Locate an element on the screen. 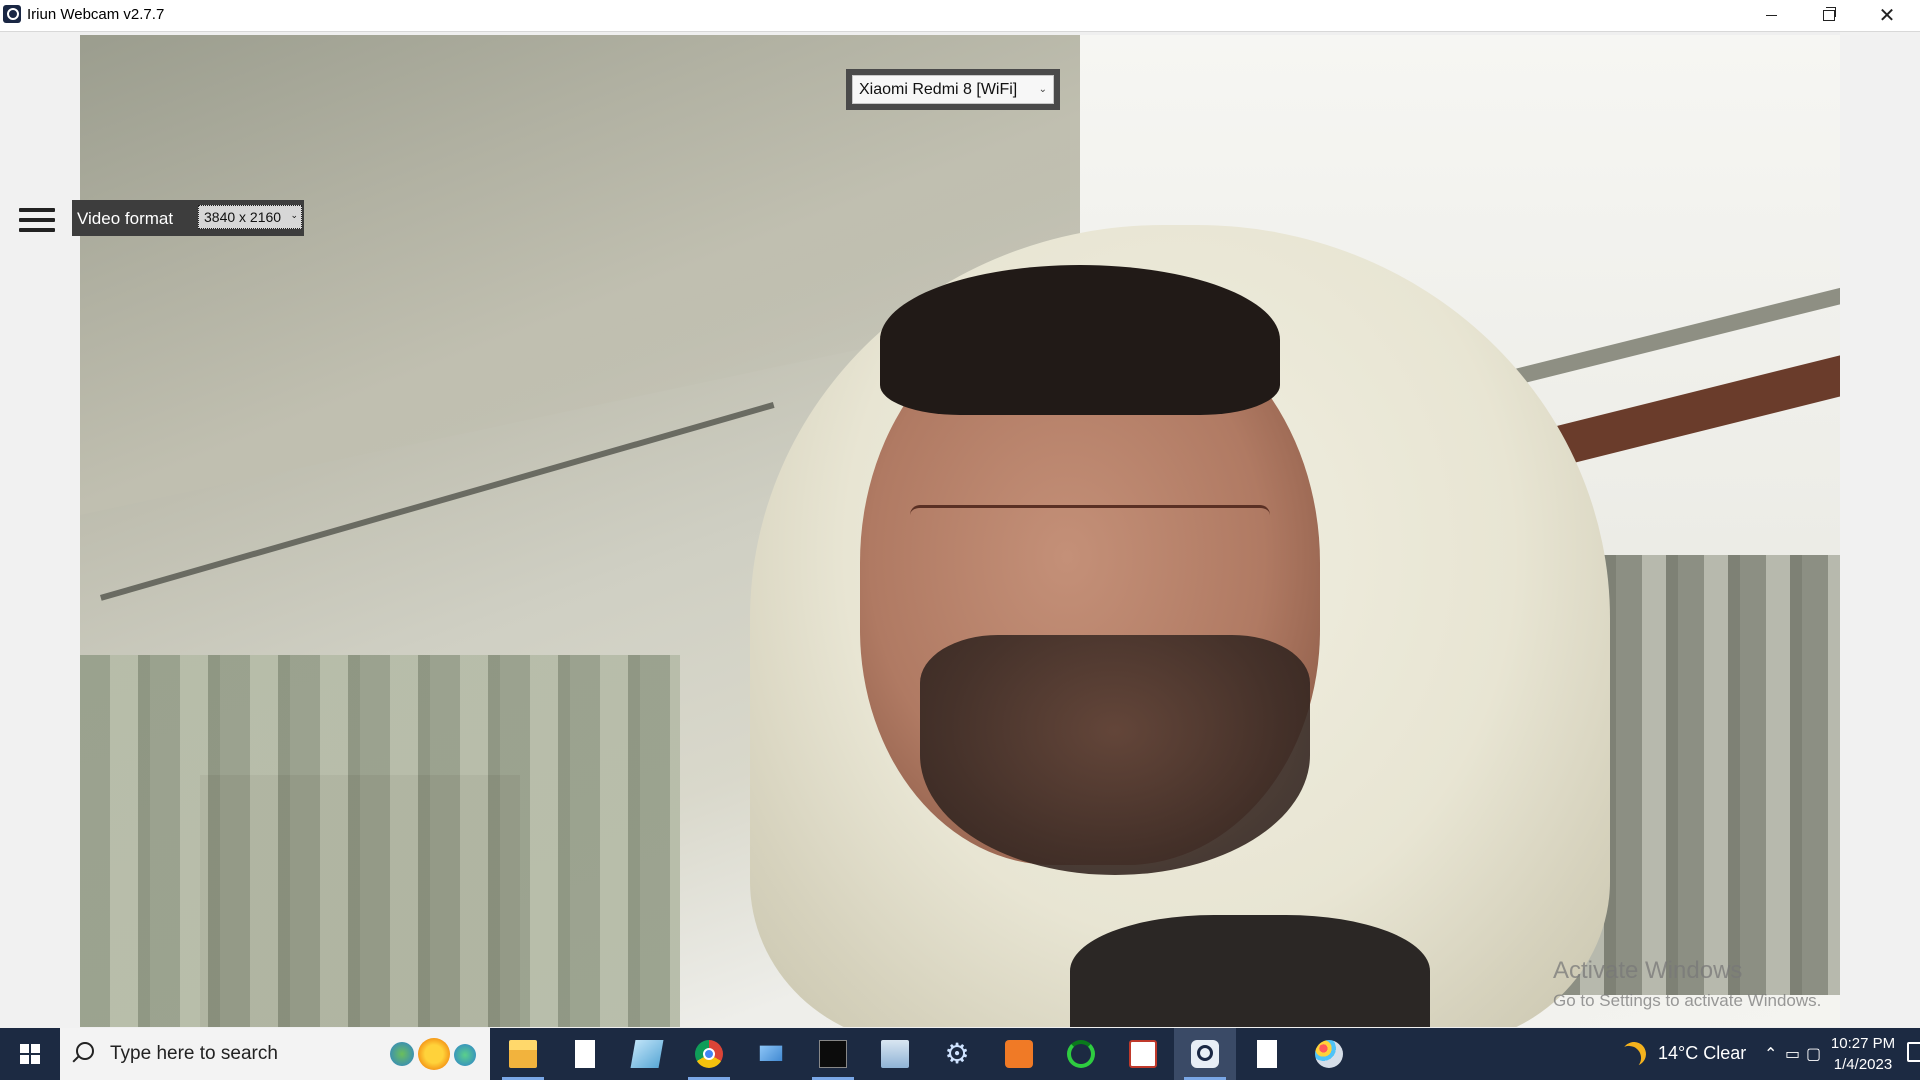 The width and height of the screenshot is (1920, 1080). notifications-icon is located at coordinates (1913, 1052).